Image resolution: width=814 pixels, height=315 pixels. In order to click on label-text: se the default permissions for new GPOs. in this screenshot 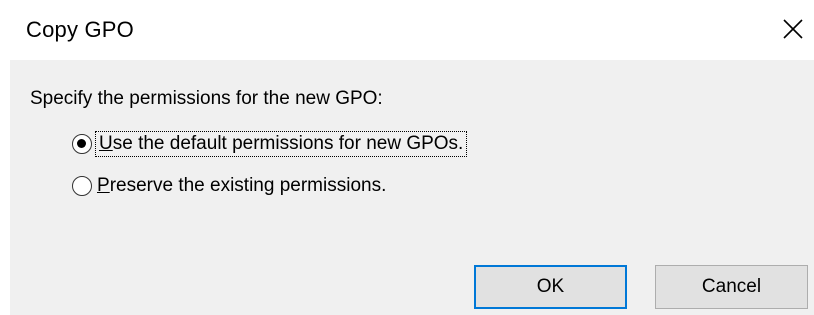, I will do `click(288, 143)`.